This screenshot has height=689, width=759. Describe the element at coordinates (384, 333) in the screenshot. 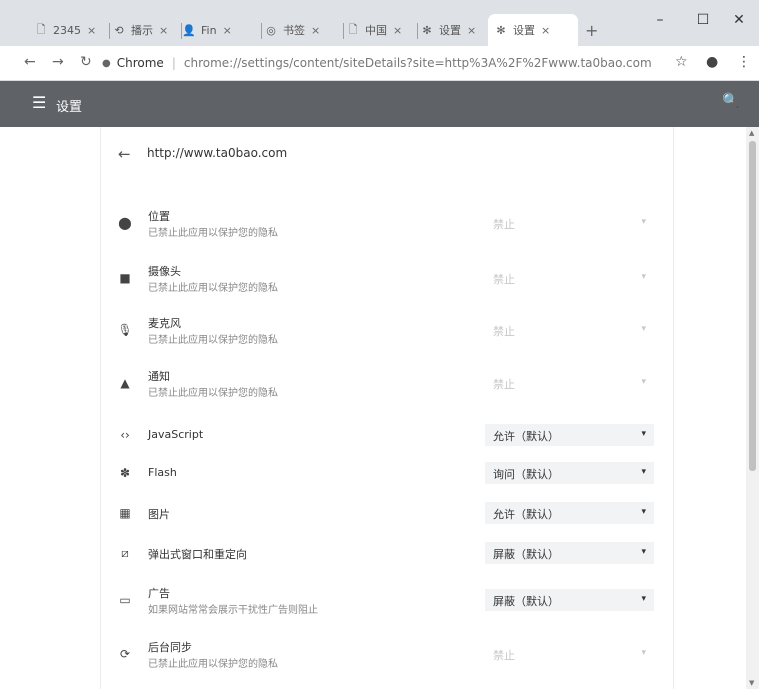

I see `permission-row: 🎙 麦克风已禁止此应用以保护您的隐私 禁止 ▾` at that location.